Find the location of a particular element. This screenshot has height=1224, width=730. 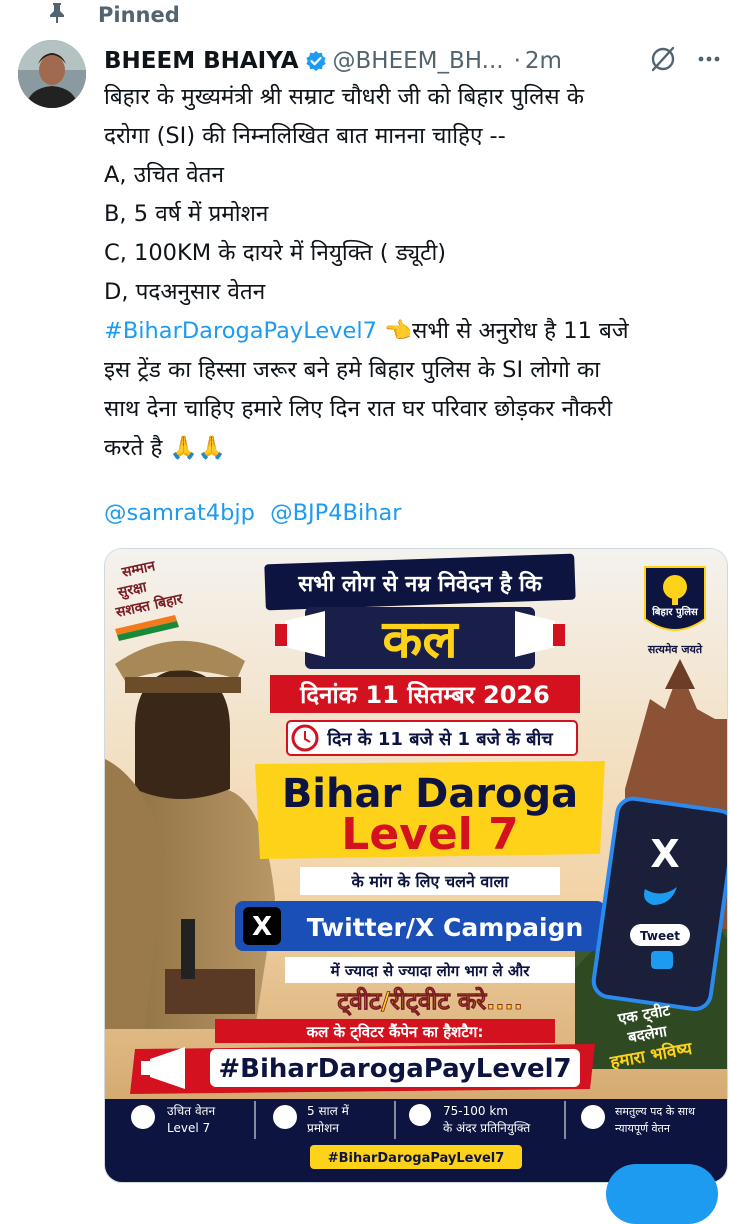

tweet-time: 2m is located at coordinates (543, 61).